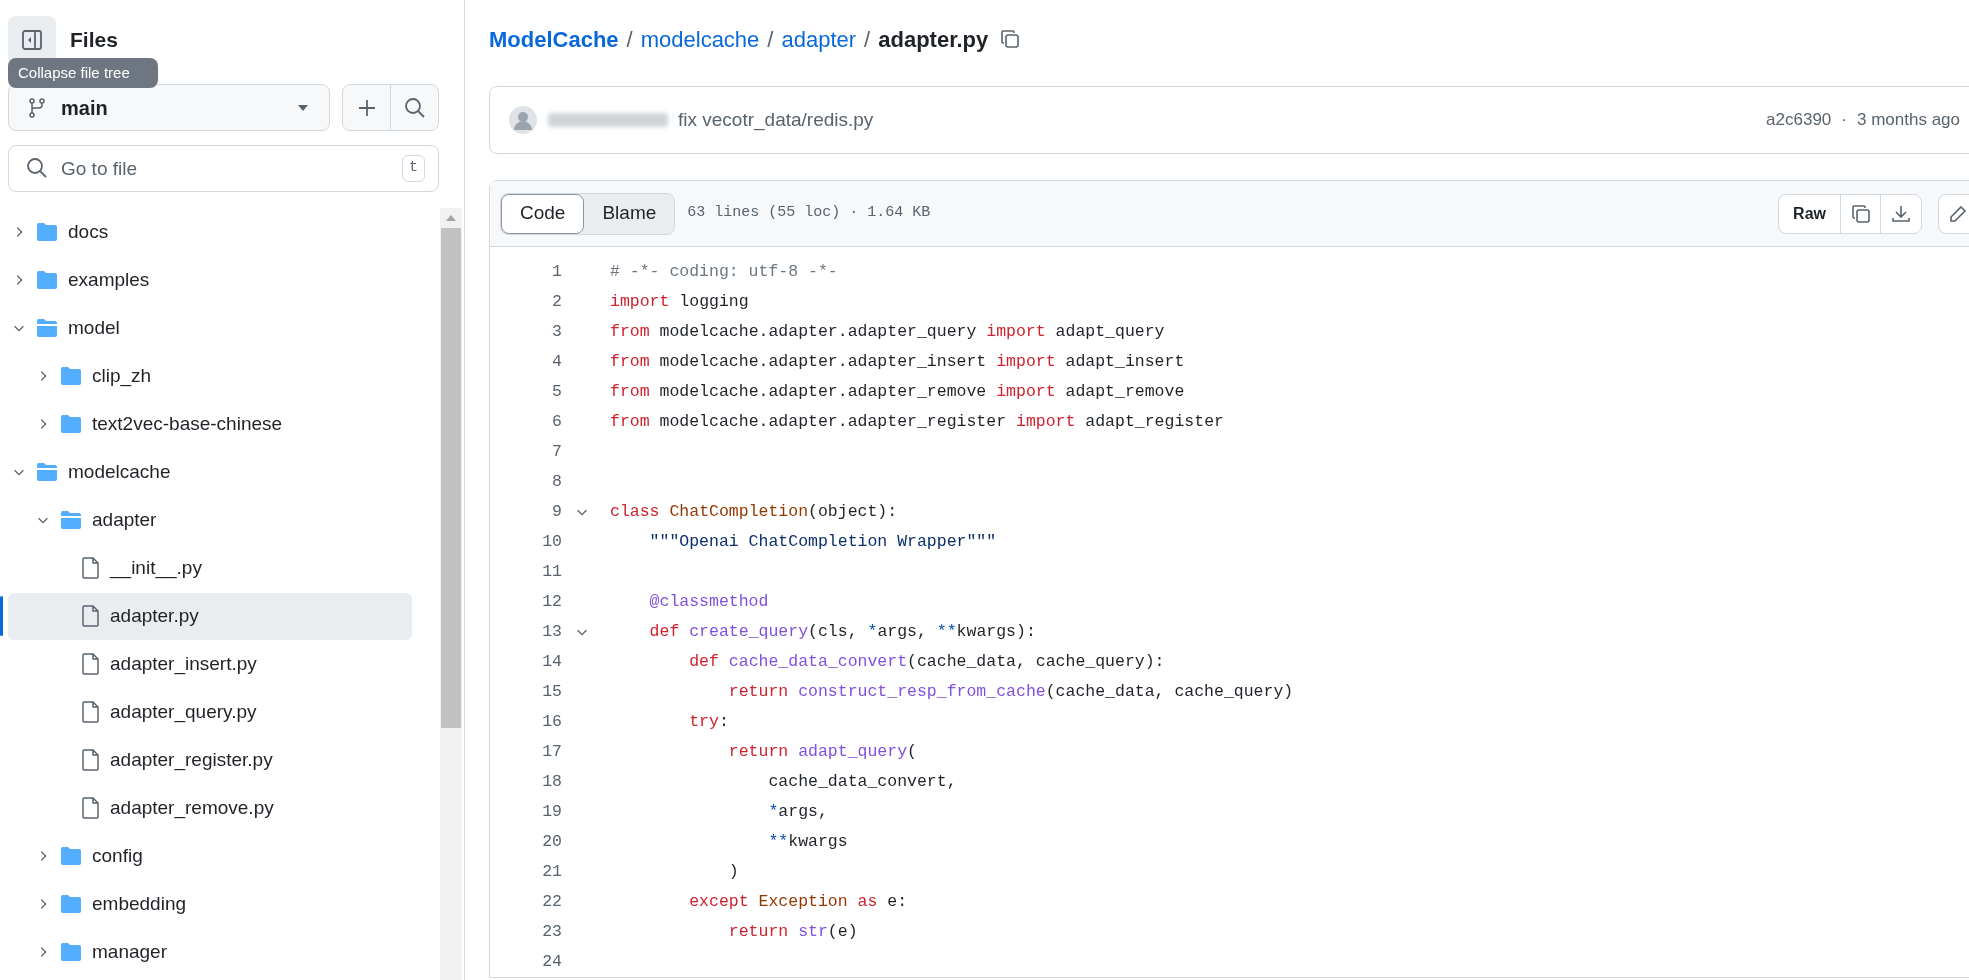 The width and height of the screenshot is (1969, 980). I want to click on file-row: __init__.py, so click(210, 568).